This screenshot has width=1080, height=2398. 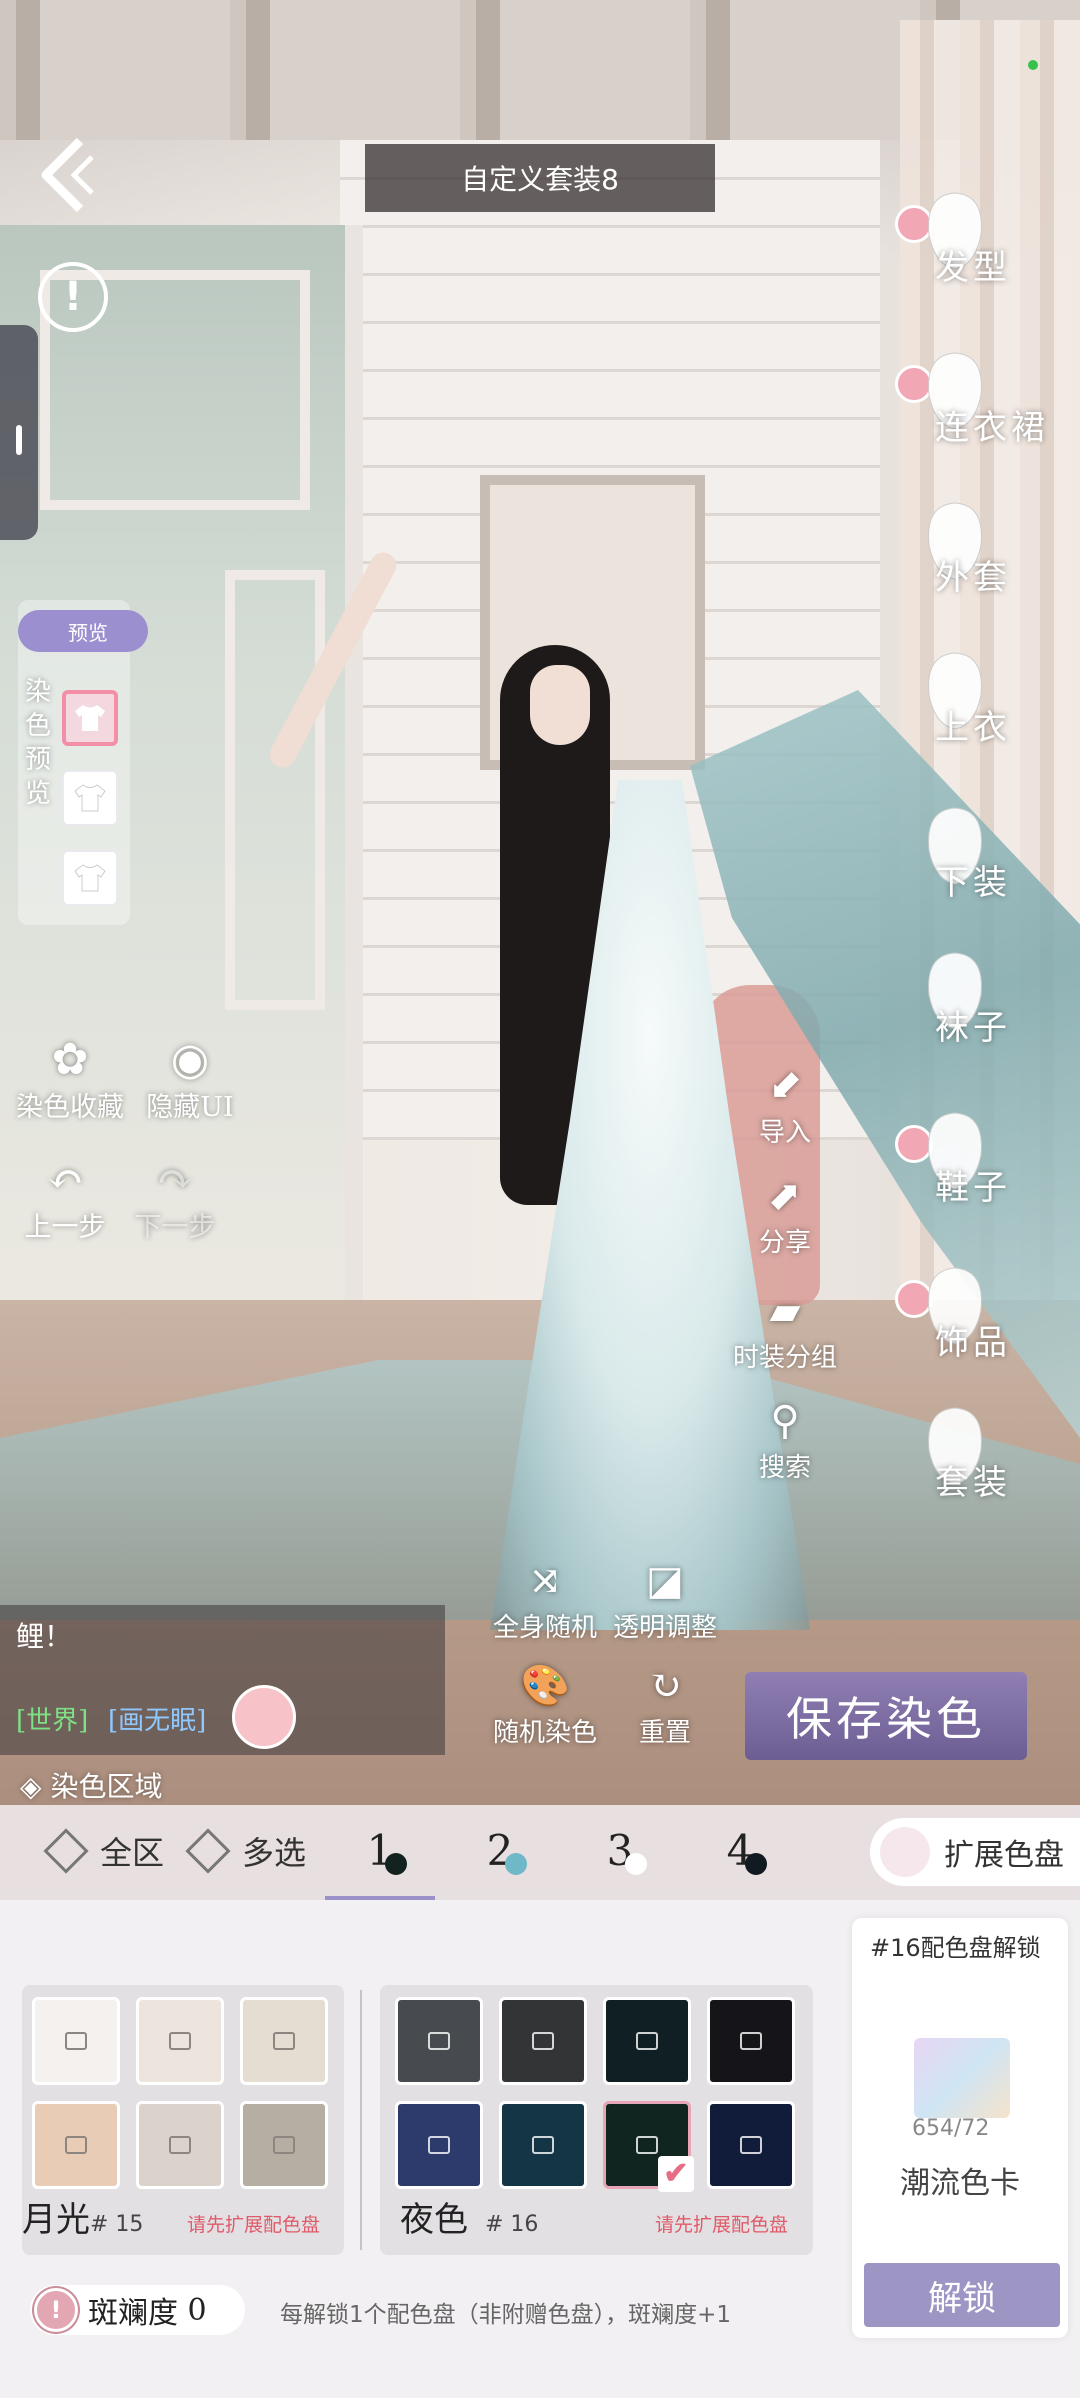 I want to click on search-button: ⚲ 搜索, so click(x=785, y=1439).